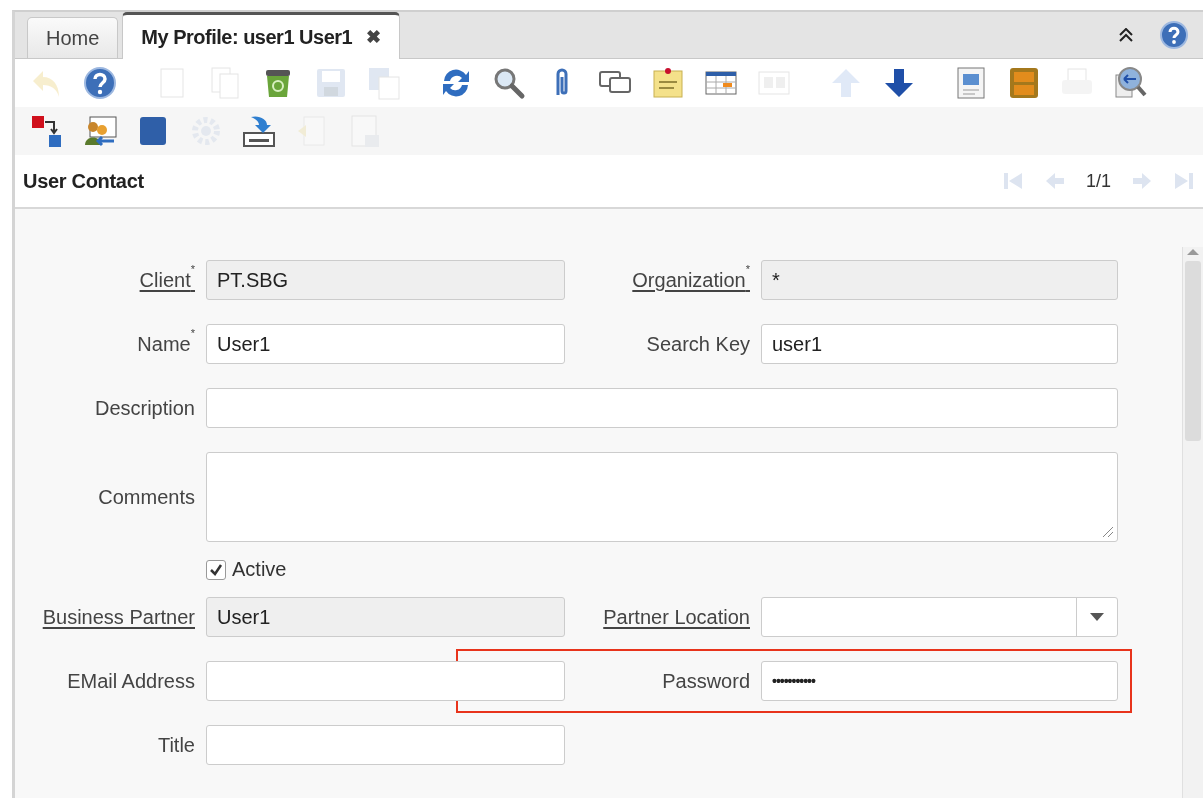 Image resolution: width=1203 pixels, height=798 pixels. I want to click on resize-grip-icon, so click(1108, 532).